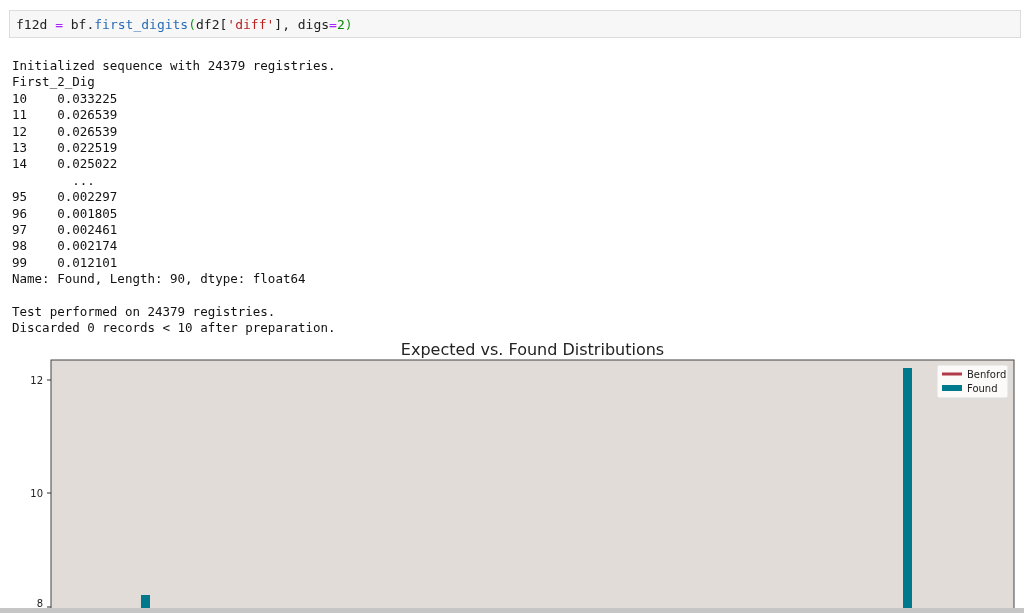 The height and width of the screenshot is (613, 1024). What do you see at coordinates (65, 197) in the screenshot?
I see `output-line: 95 0.002297` at bounding box center [65, 197].